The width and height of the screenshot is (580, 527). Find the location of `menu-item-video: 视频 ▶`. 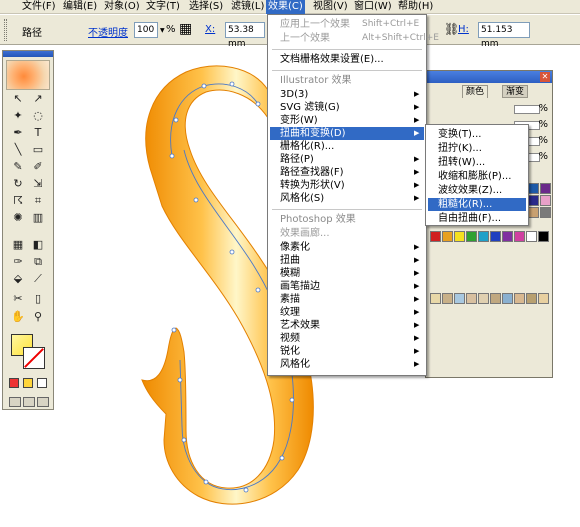

menu-item-video: 视频 ▶ is located at coordinates (347, 338).